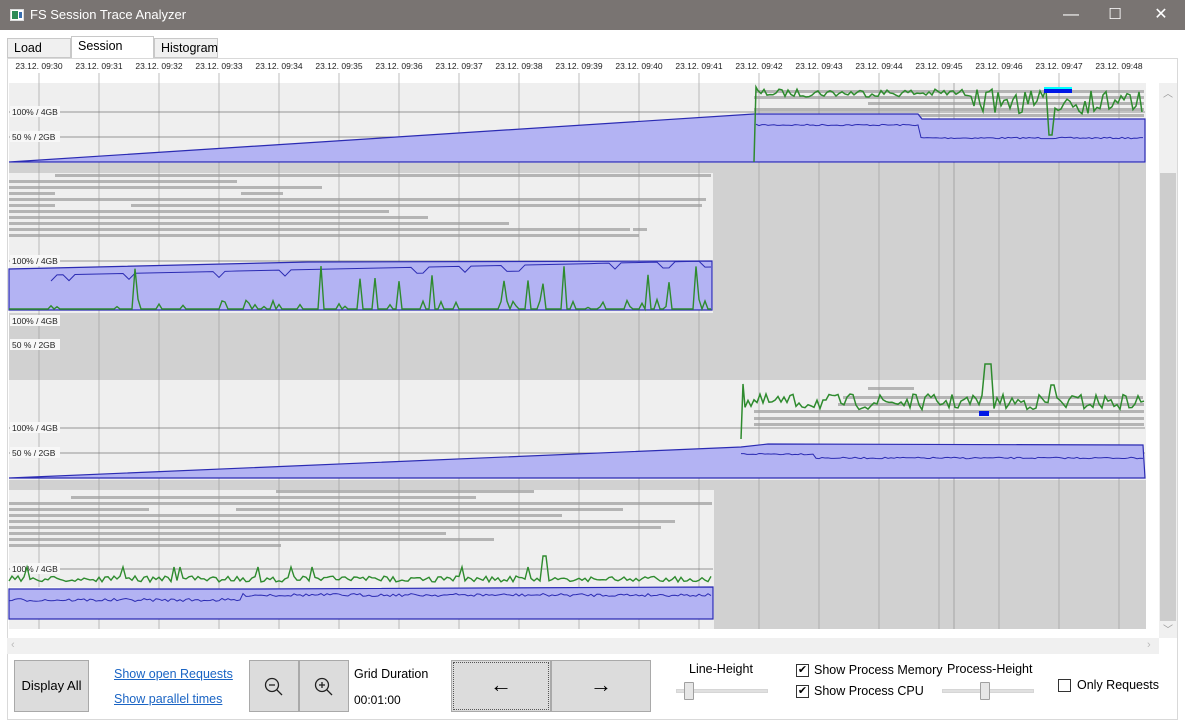 This screenshot has height=725, width=1185. What do you see at coordinates (939, 66) in the screenshot?
I see `time-label: 23.12. 09:45` at bounding box center [939, 66].